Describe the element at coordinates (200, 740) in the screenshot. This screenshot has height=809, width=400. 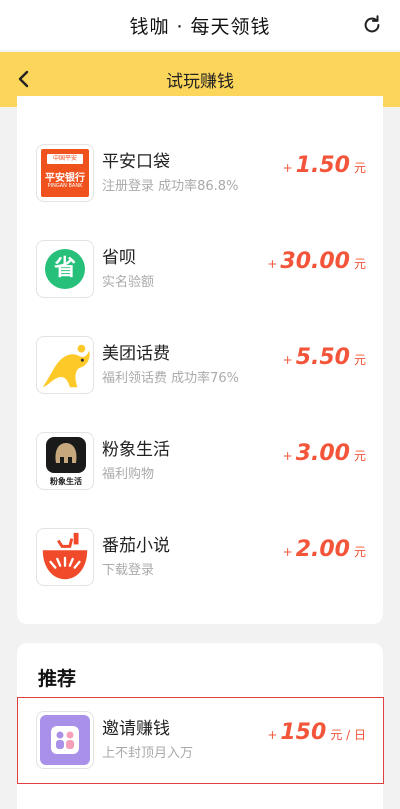
I see `selection-highlight` at that location.